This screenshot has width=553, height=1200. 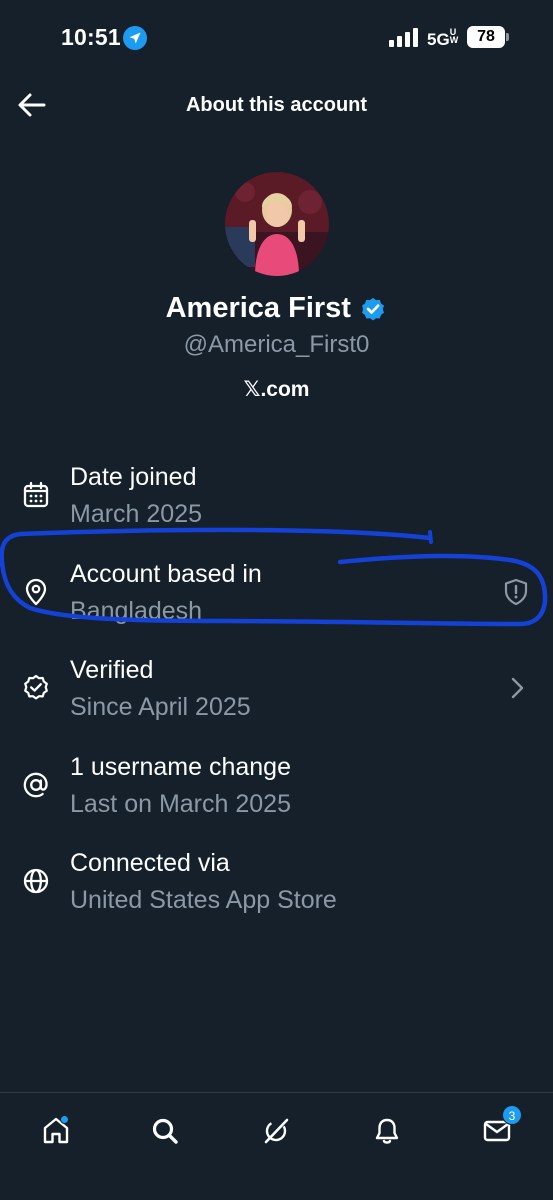 I want to click on info-account-based-in: Account based in Bangladesh, so click(x=276, y=601).